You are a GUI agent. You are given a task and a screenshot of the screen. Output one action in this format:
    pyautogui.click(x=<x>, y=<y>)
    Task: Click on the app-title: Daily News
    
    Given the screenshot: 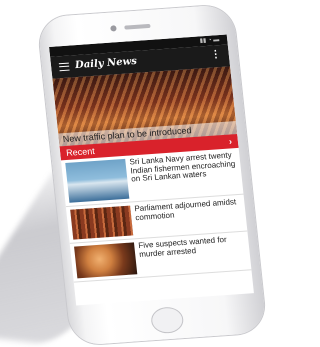 What is the action you would take?
    pyautogui.click(x=106, y=63)
    